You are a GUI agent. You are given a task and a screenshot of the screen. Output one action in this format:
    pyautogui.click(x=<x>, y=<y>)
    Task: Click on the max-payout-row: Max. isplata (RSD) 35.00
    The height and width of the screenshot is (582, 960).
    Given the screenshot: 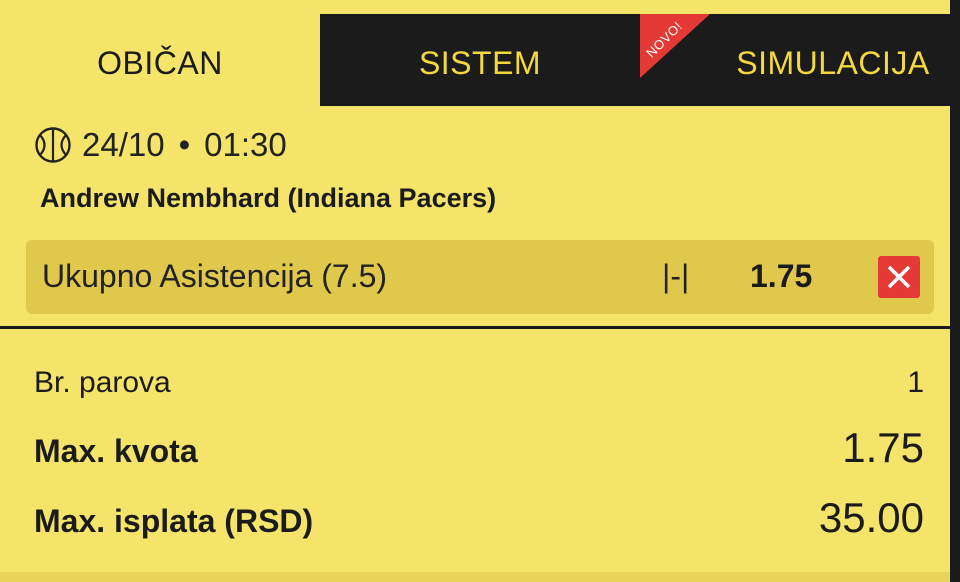 What is the action you would take?
    pyautogui.click(x=479, y=518)
    